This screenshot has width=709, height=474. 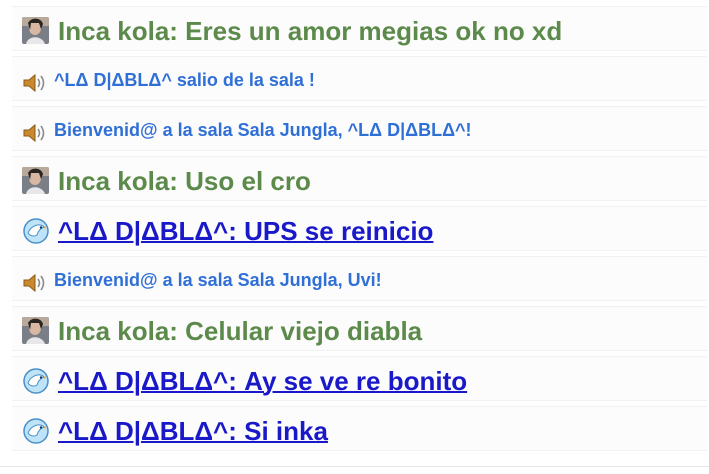 I want to click on divider, so click(x=354, y=466).